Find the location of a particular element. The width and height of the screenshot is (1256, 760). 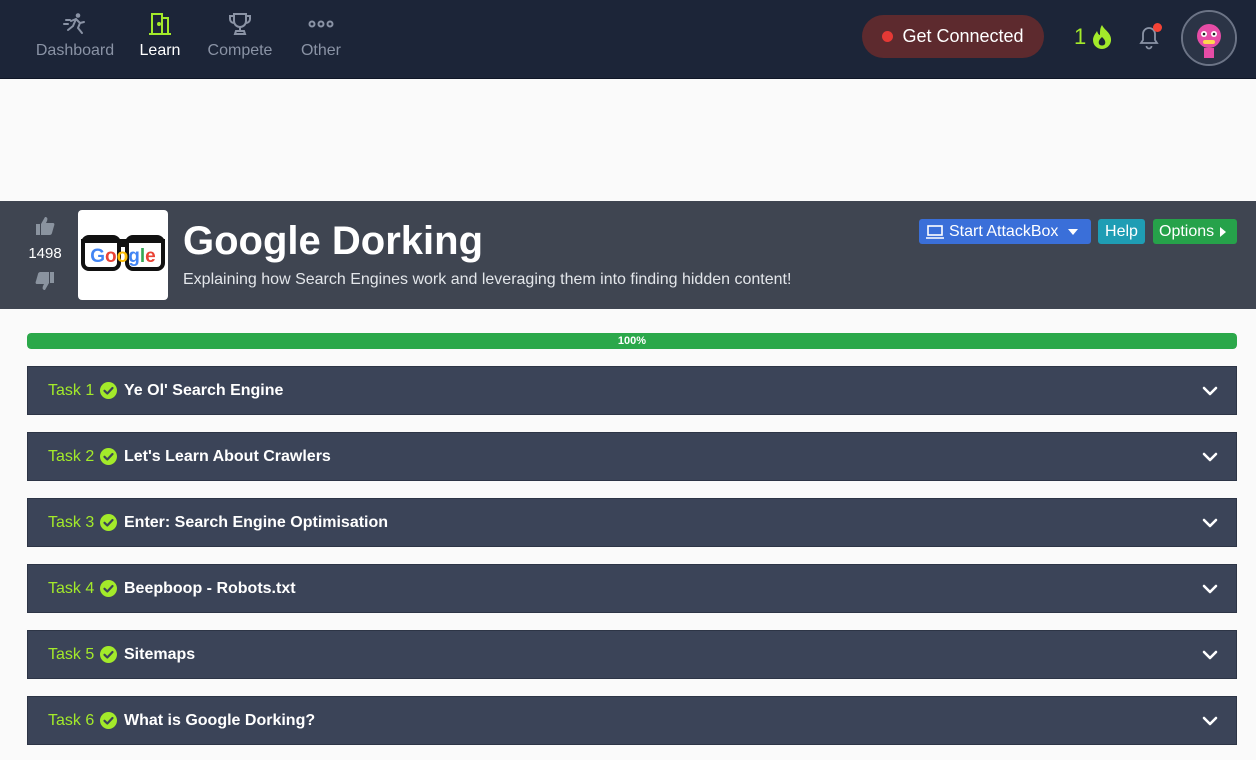

nav-label: Dashboard is located at coordinates (75, 50).